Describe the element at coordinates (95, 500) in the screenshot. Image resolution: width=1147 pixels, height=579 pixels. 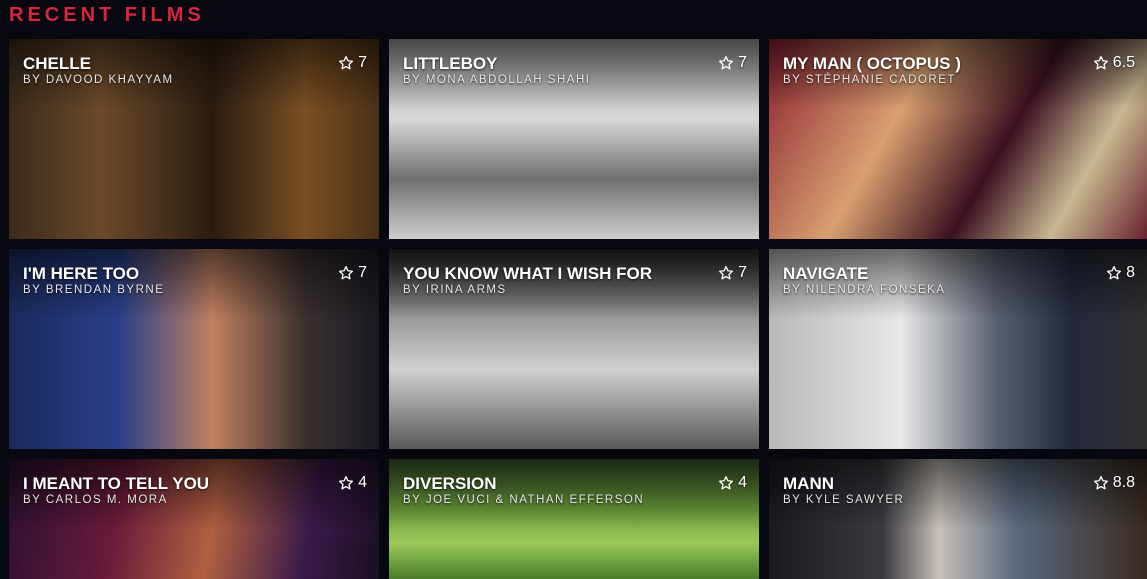
I see `film-director: BY CARLOS M. MORA` at that location.